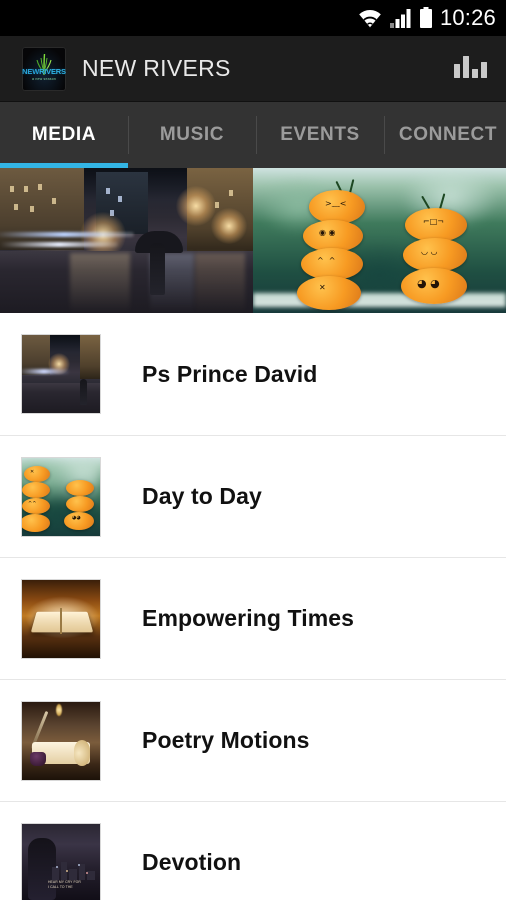  I want to click on equalizer-icon, so click(470, 69).